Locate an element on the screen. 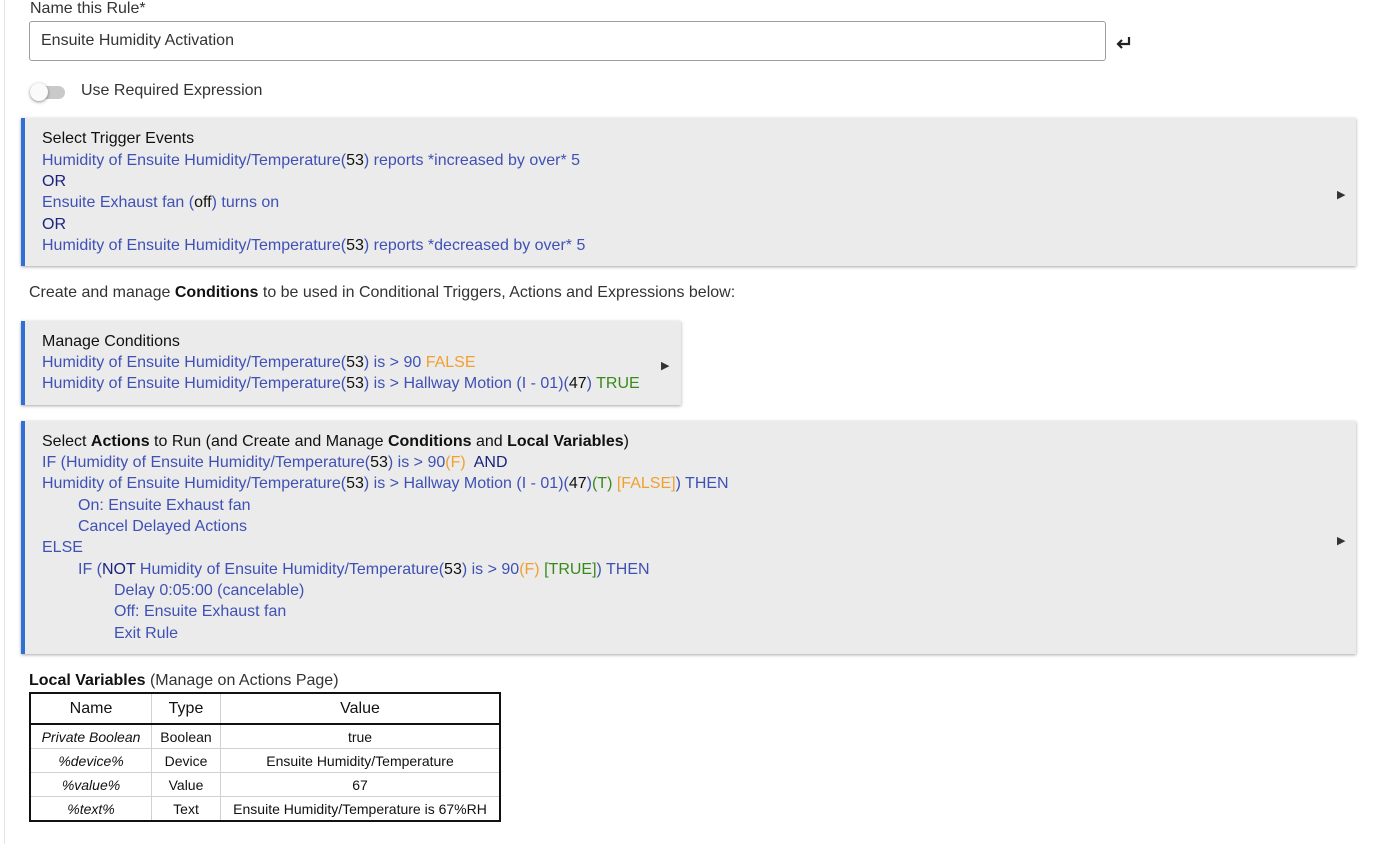 This screenshot has width=1378, height=844. variable-name: %value% is located at coordinates (91, 784).